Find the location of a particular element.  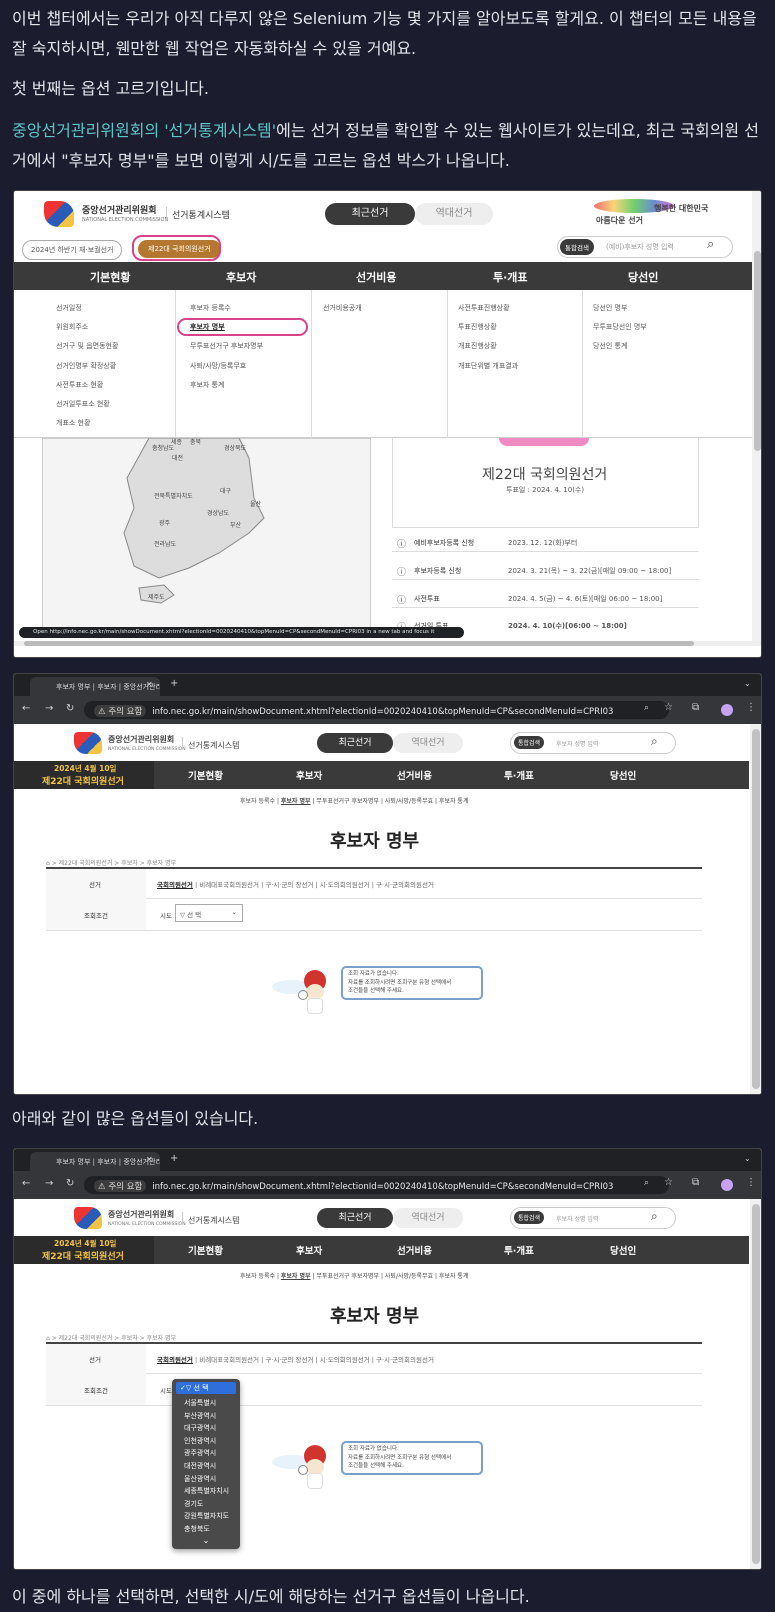

dropdown-option: 서울특별시 is located at coordinates (206, 1403).